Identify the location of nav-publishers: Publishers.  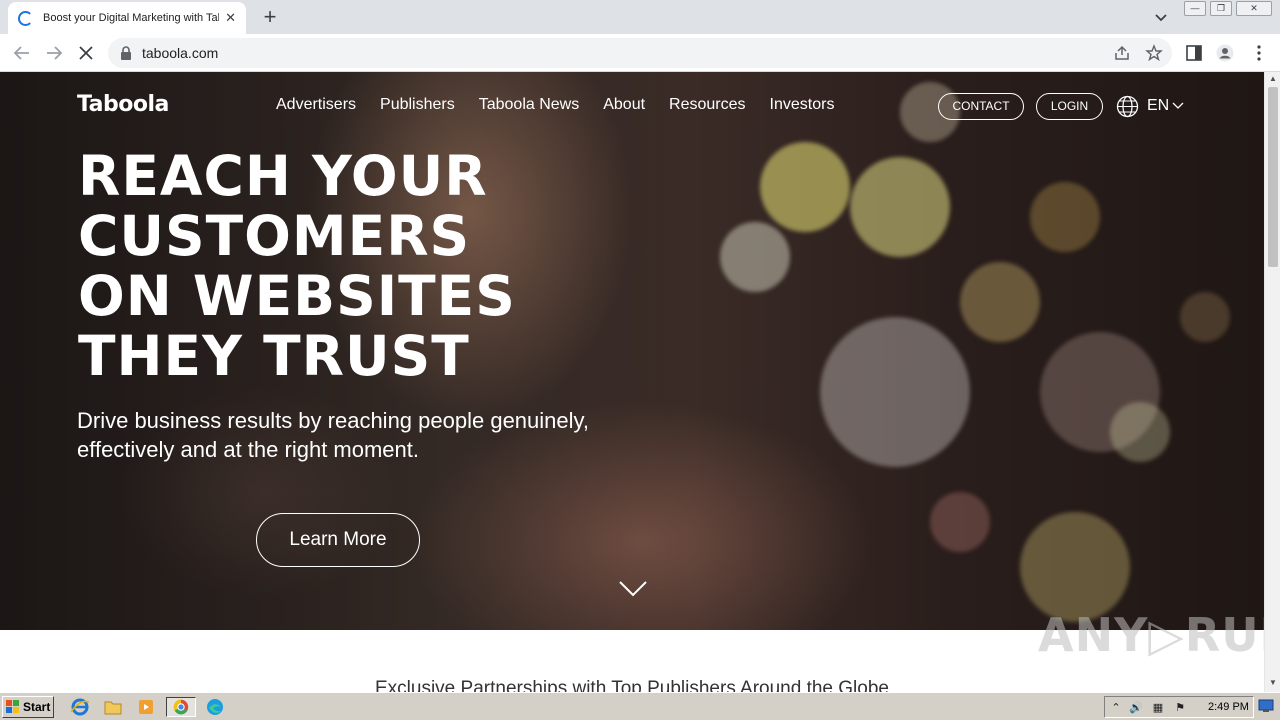
(417, 105).